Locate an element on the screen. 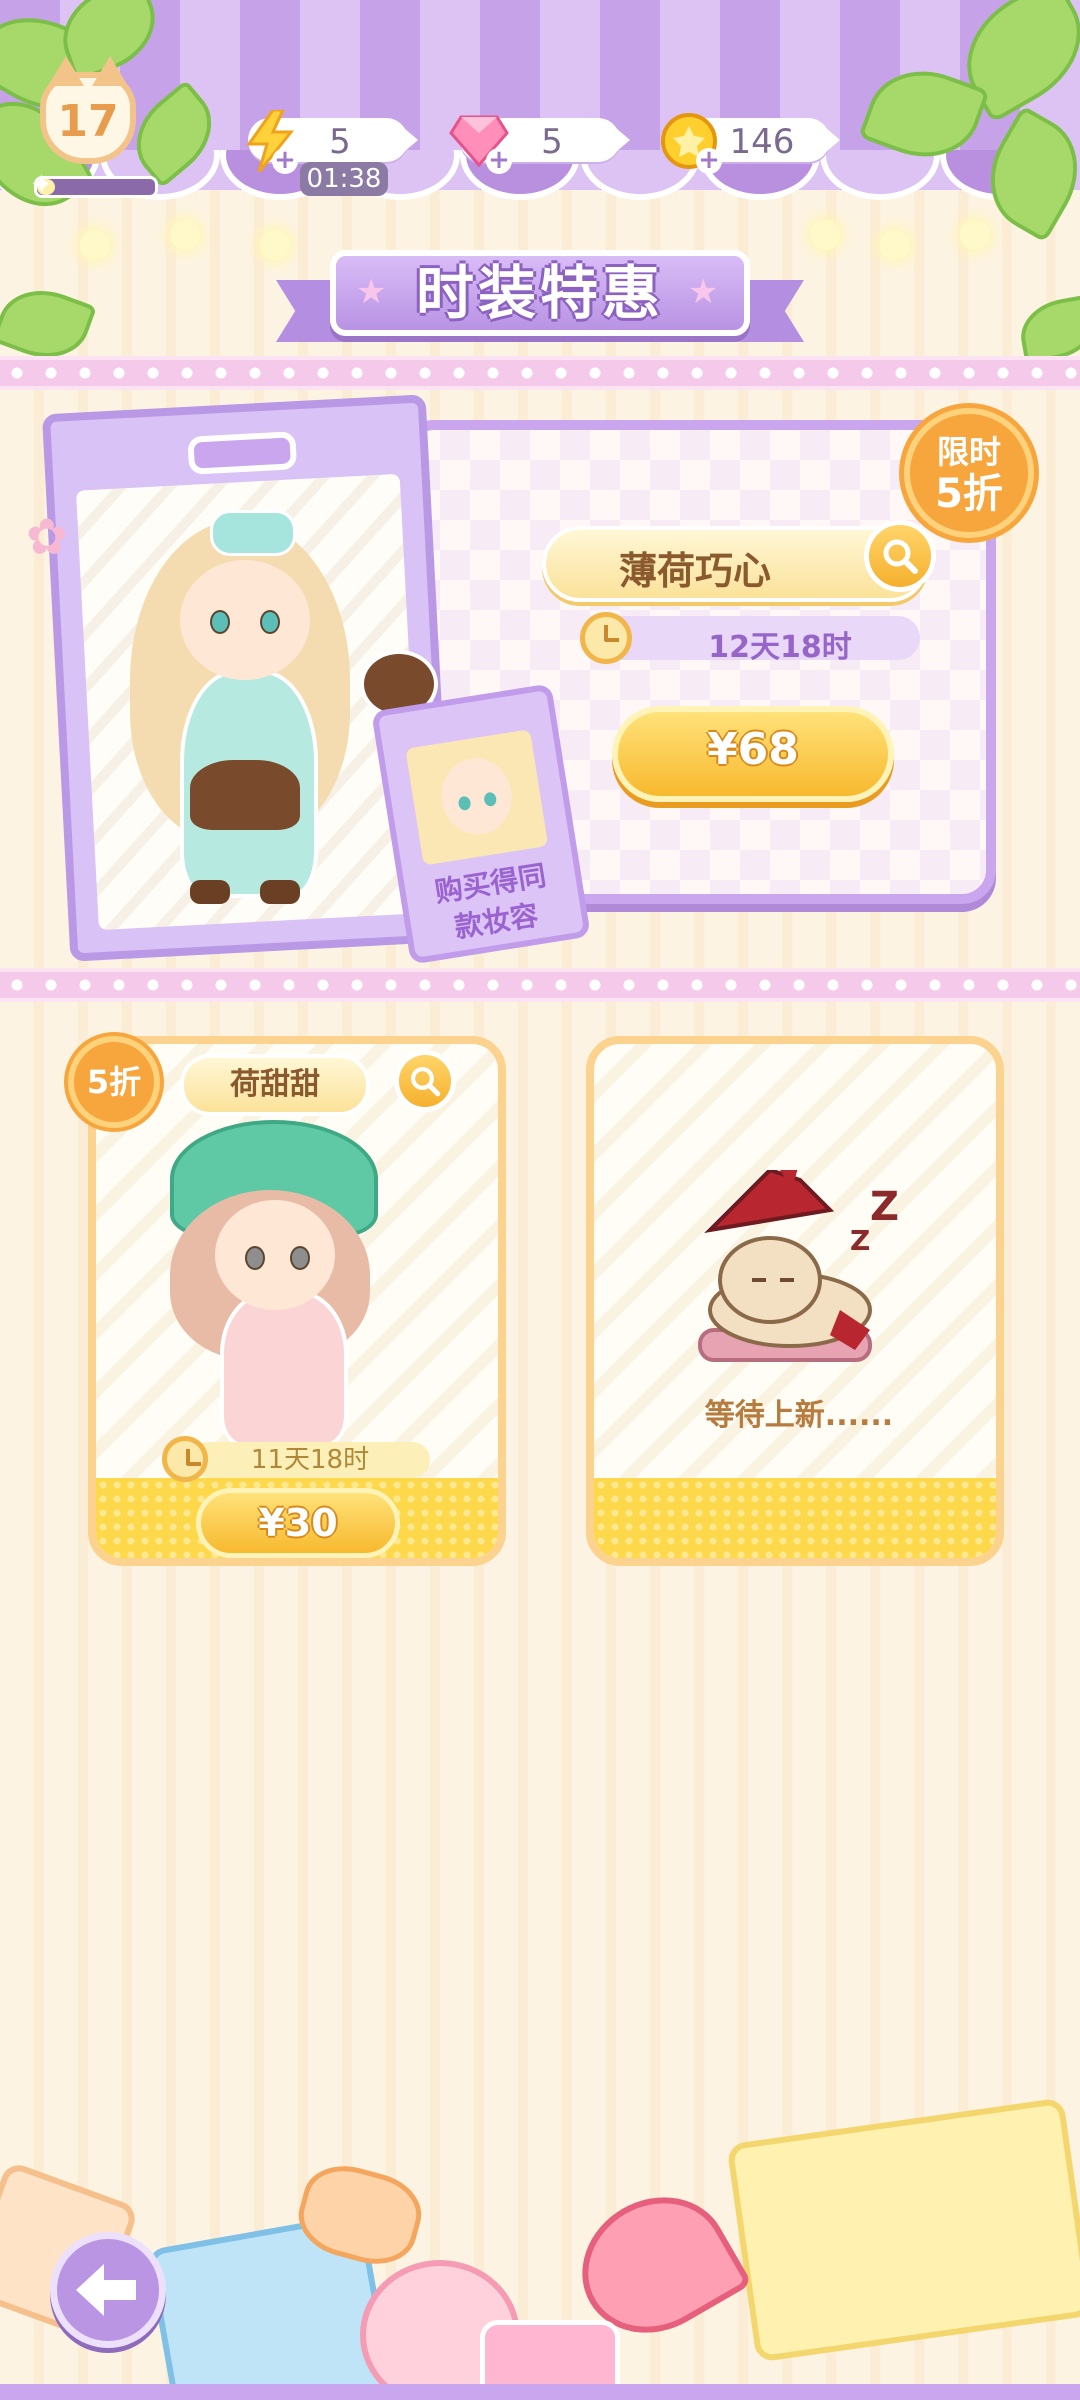 The image size is (1080, 2400). makeup-face-icon is located at coordinates (477, 797).